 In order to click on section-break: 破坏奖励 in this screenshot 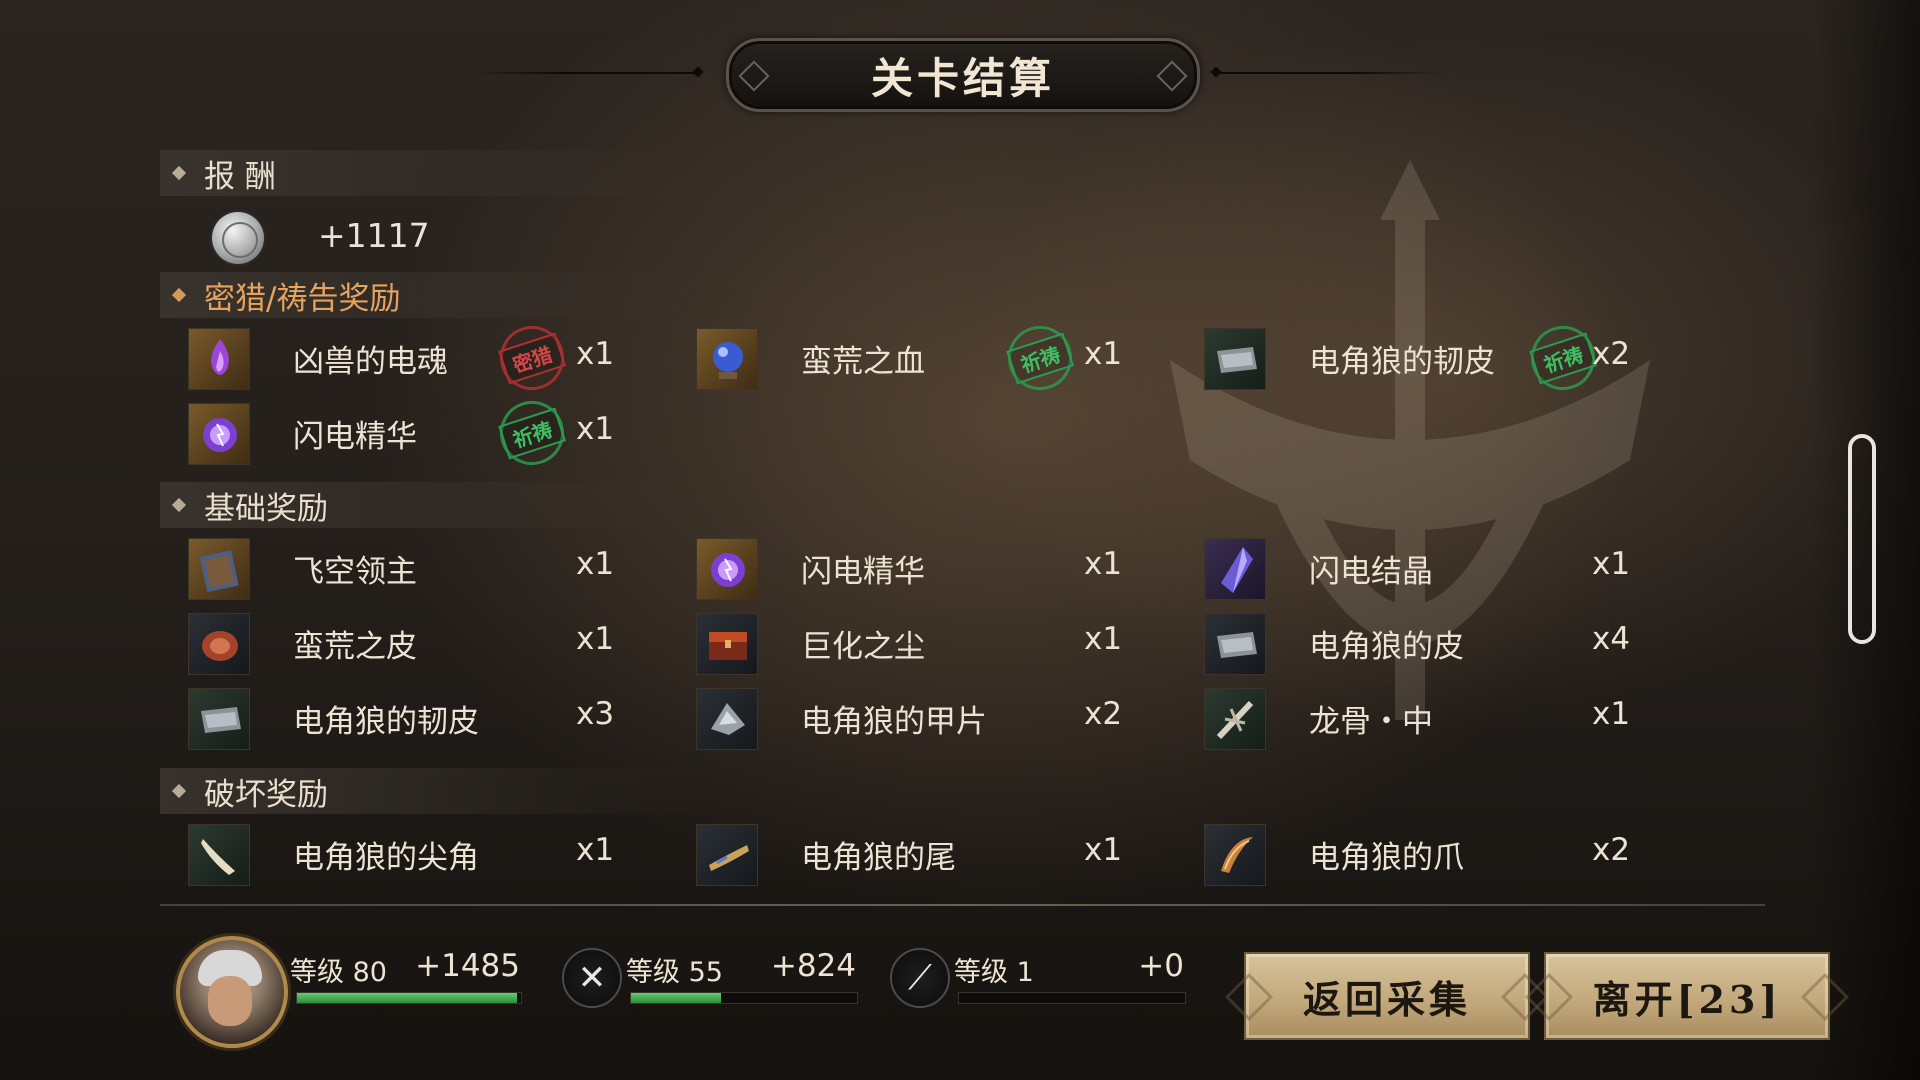, I will do `click(430, 791)`.